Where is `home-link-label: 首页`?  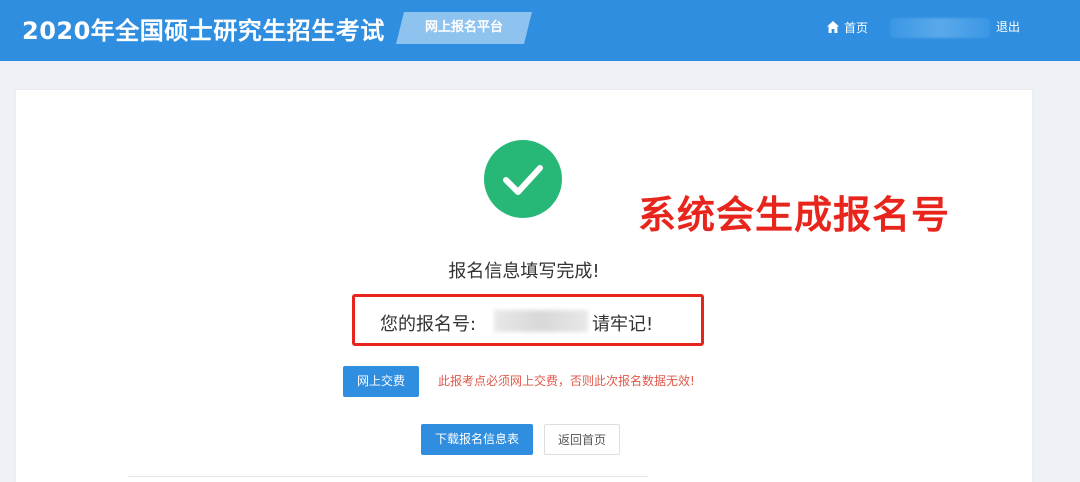
home-link-label: 首页 is located at coordinates (856, 27).